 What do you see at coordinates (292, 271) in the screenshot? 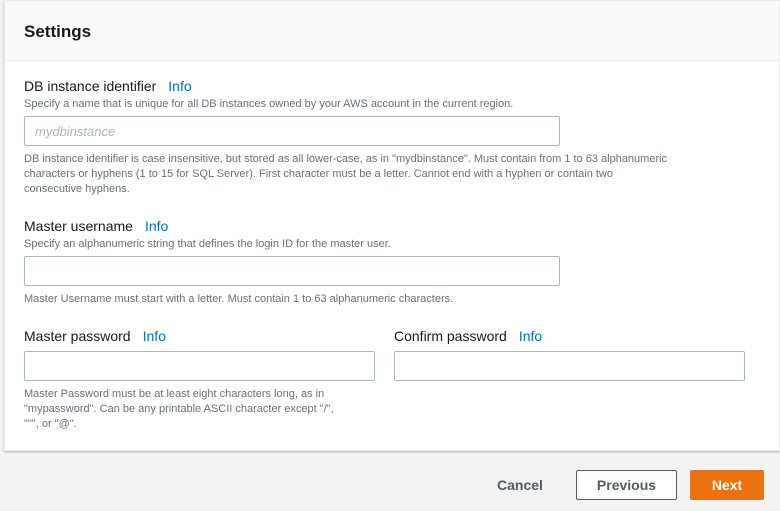
I see `master-username-input` at bounding box center [292, 271].